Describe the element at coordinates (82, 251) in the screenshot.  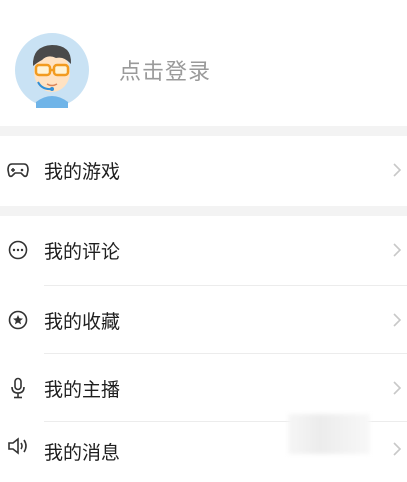
I see `menu-item-label: 我的评论` at that location.